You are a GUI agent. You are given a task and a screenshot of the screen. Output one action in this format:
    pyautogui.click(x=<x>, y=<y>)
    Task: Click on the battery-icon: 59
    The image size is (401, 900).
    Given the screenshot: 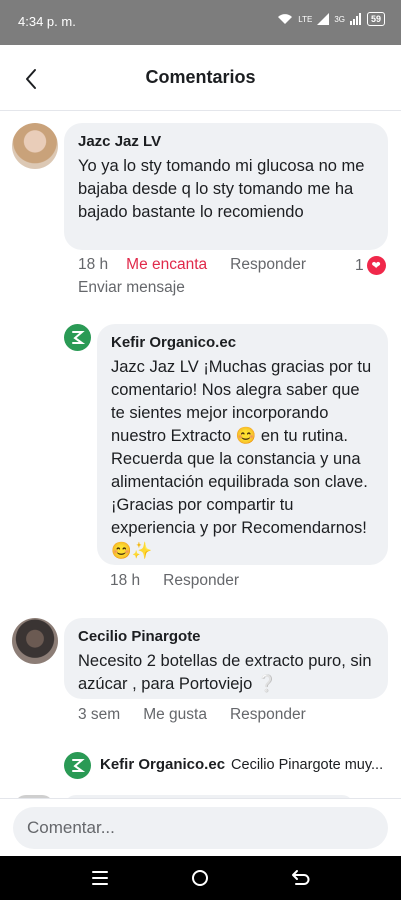 What is the action you would take?
    pyautogui.click(x=375, y=19)
    